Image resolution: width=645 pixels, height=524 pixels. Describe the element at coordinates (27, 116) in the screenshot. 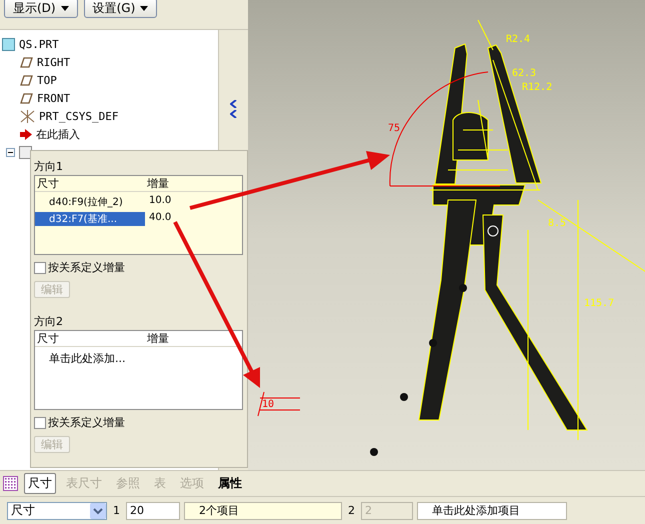

I see `coordinate-system-icon` at that location.